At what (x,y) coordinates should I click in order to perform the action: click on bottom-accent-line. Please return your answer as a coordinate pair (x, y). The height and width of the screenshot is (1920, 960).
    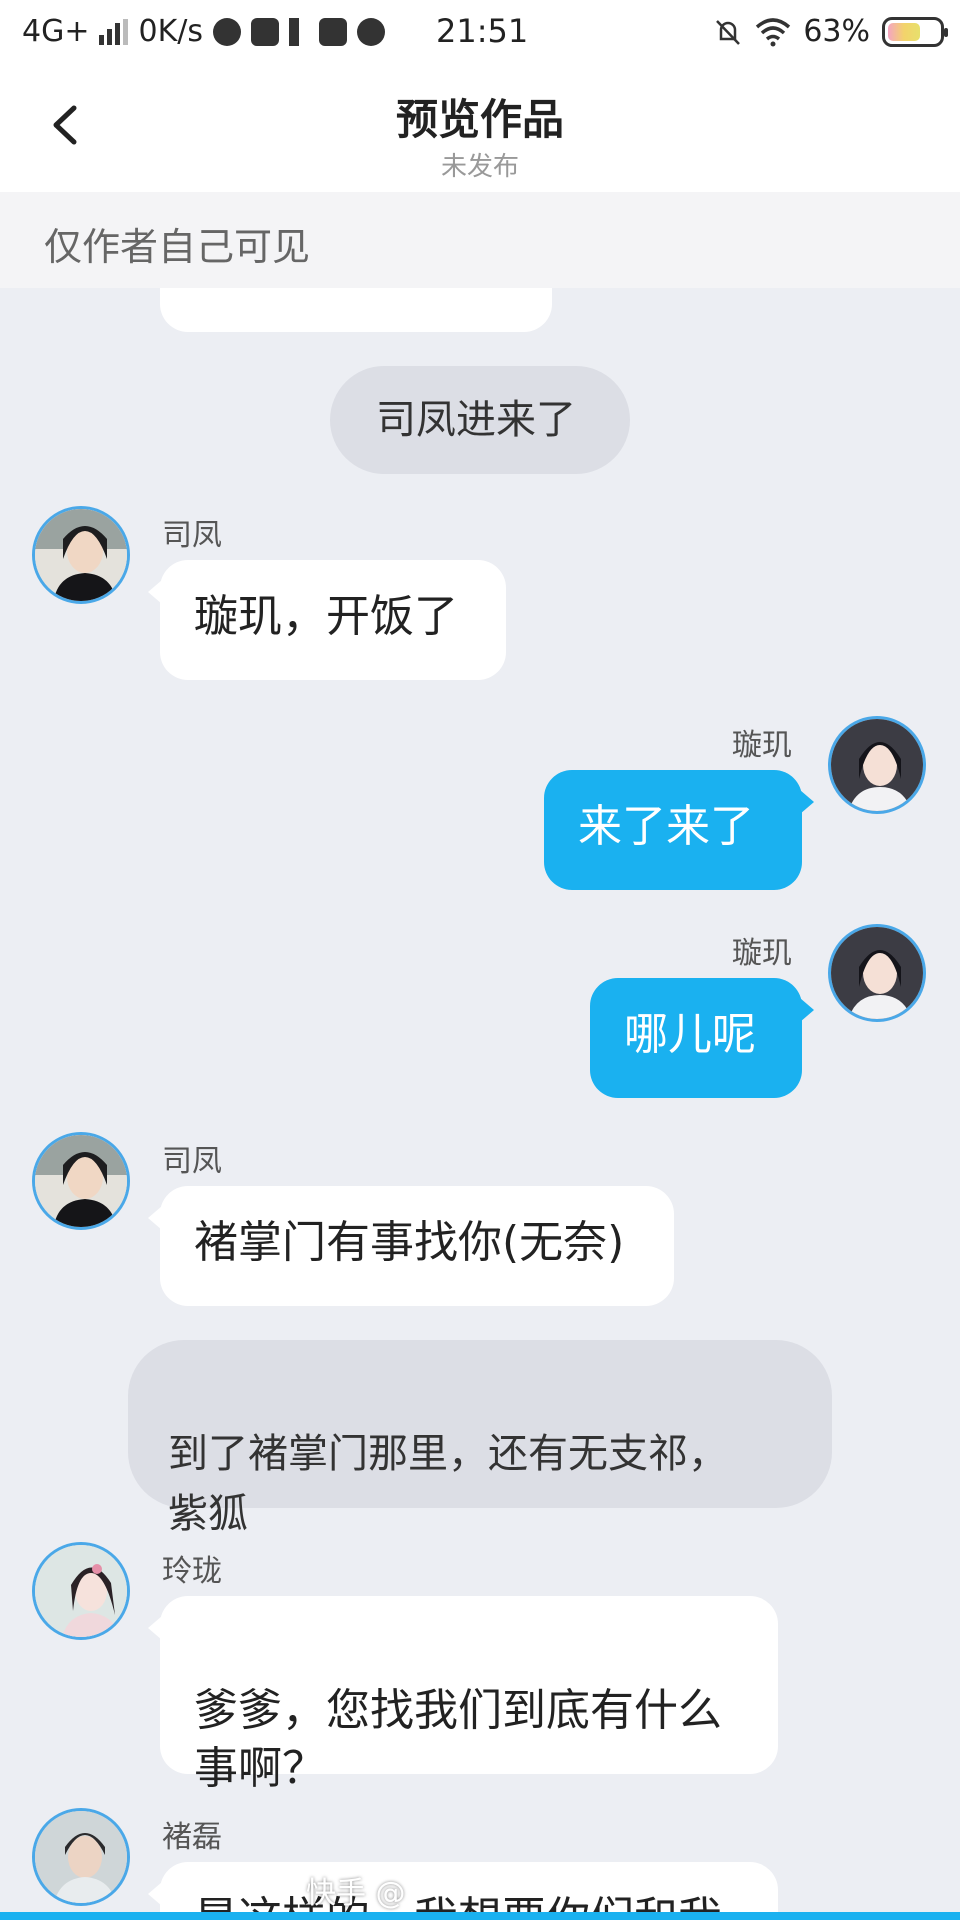
    Looking at the image, I should click on (480, 1916).